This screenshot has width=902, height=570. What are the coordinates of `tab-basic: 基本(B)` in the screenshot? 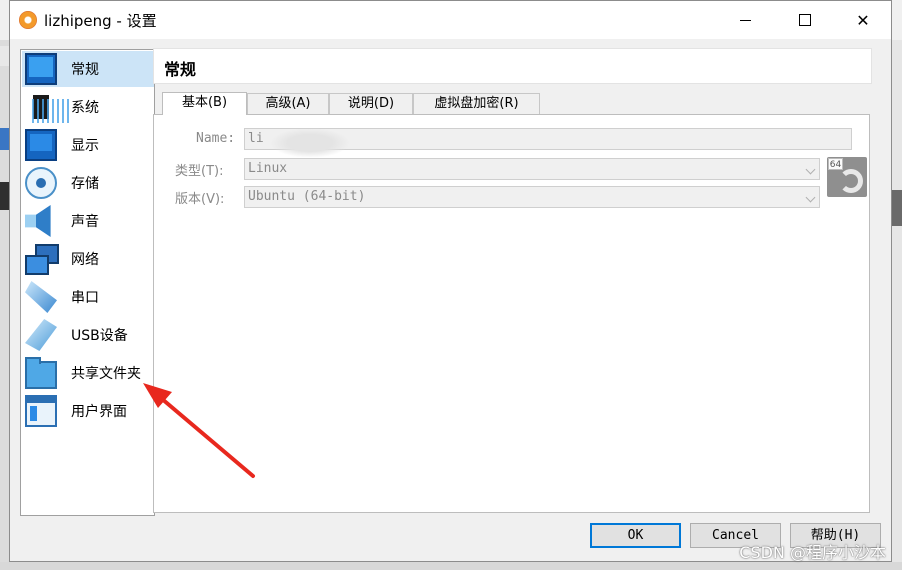 It's located at (204, 103).